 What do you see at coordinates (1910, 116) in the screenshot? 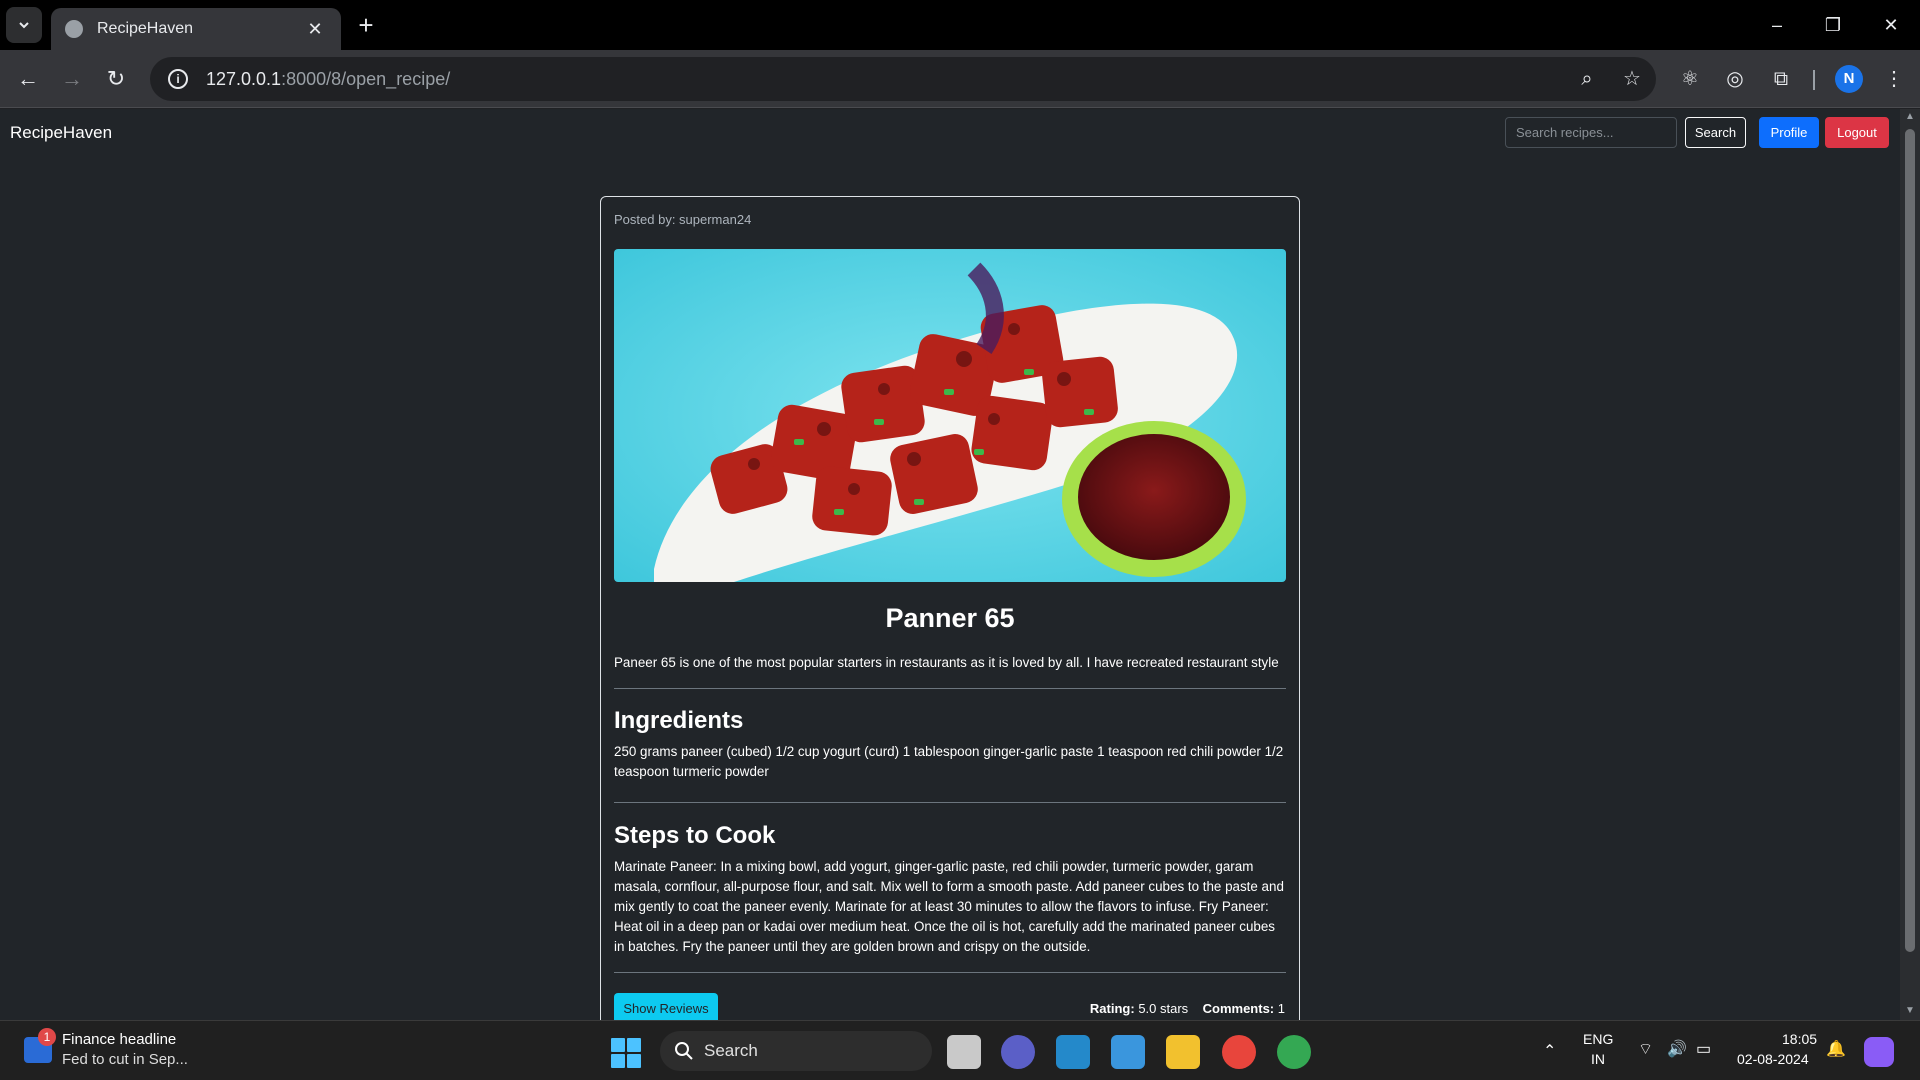
I see `scroll-up-arrow-icon: ▲` at bounding box center [1910, 116].